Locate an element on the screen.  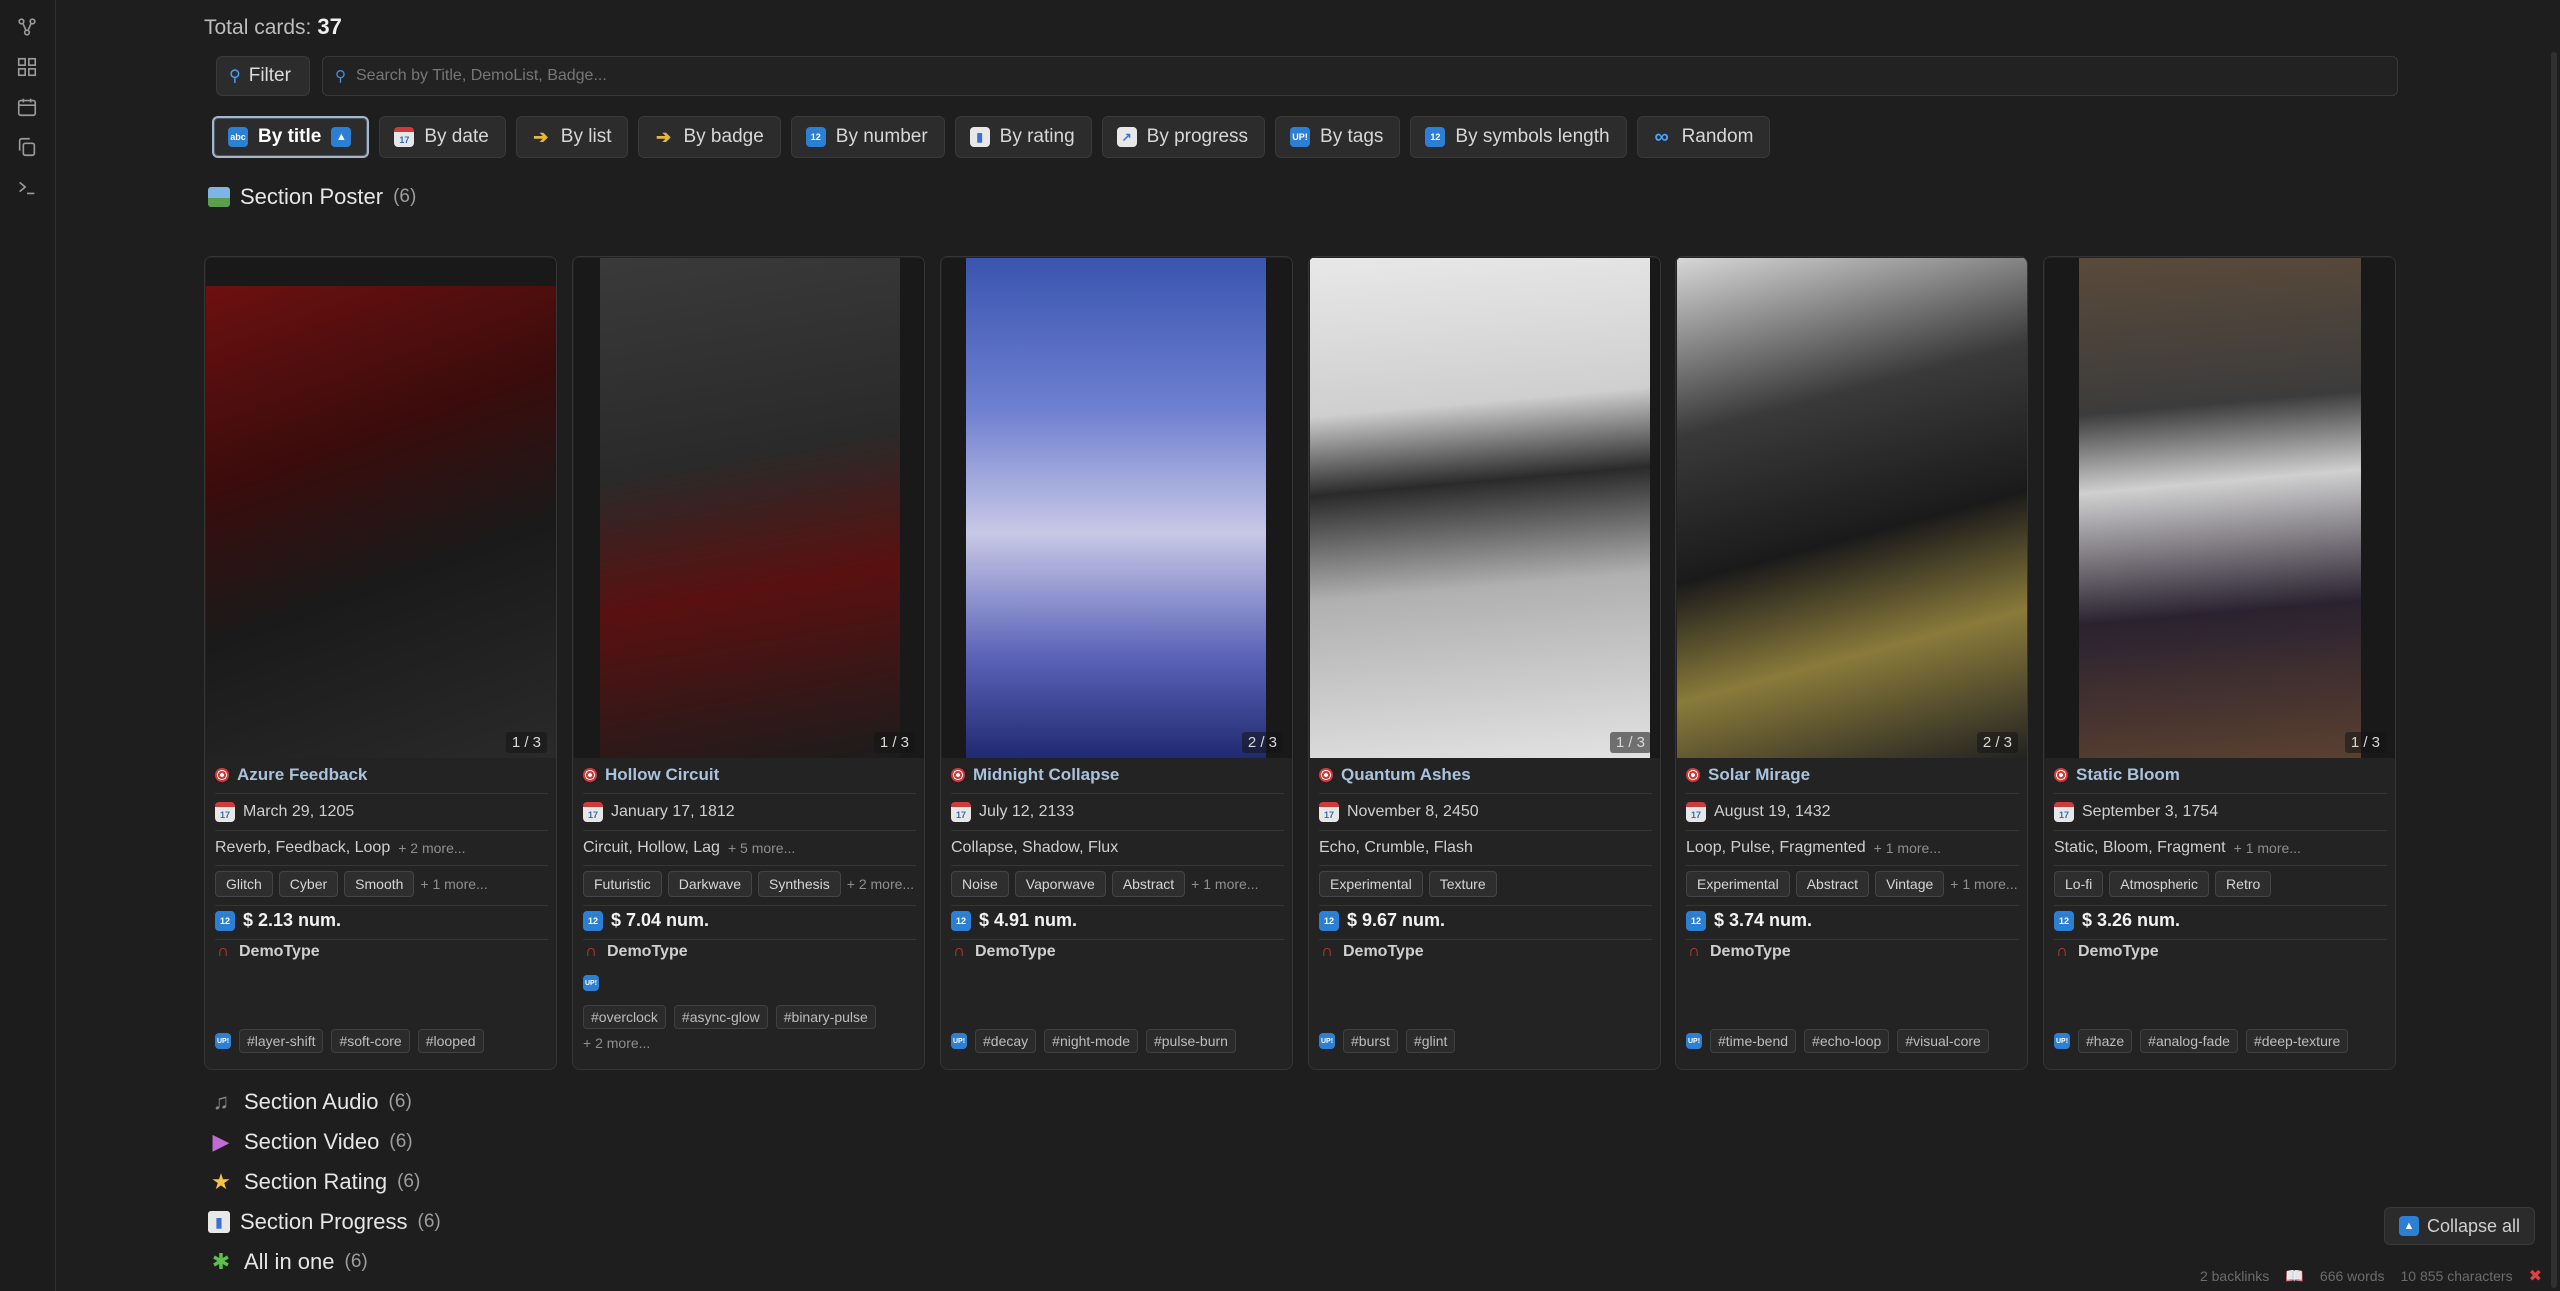
tag-chip: #decay is located at coordinates (1006, 1041).